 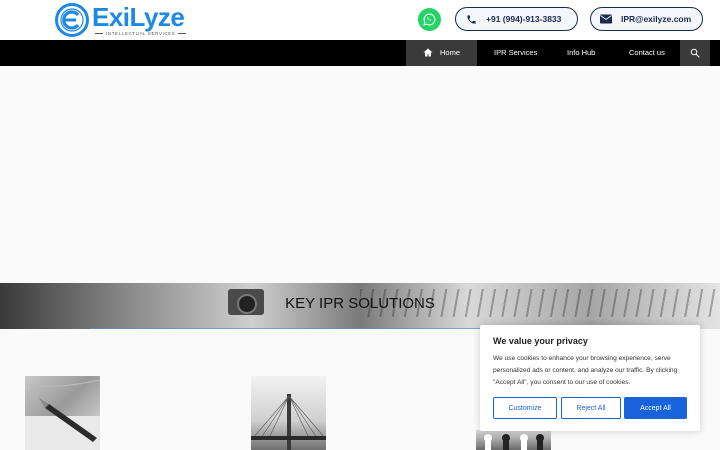 What do you see at coordinates (515, 53) in the screenshot?
I see `nav-item-ipr-services: IPR Services` at bounding box center [515, 53].